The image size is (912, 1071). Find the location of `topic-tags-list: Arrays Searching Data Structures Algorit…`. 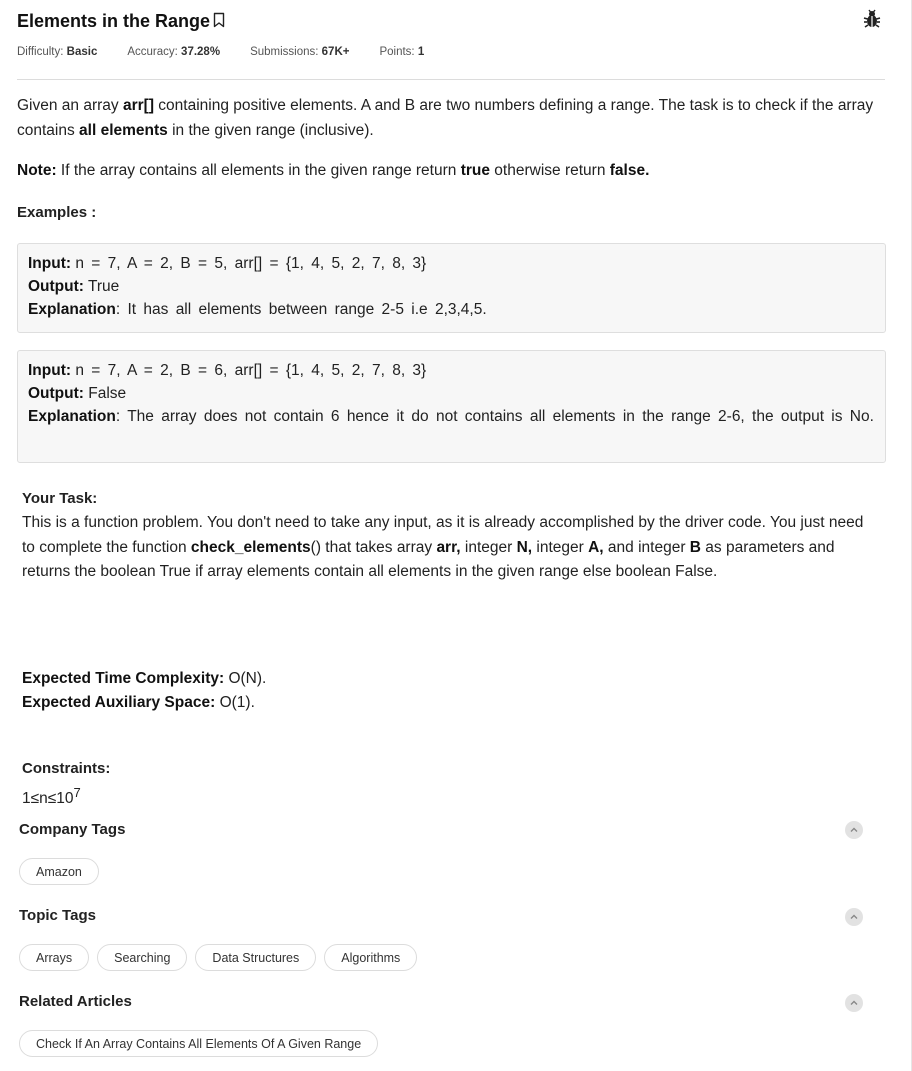

topic-tags-list: Arrays Searching Data Structures Algorit… is located at coordinates (218, 957).